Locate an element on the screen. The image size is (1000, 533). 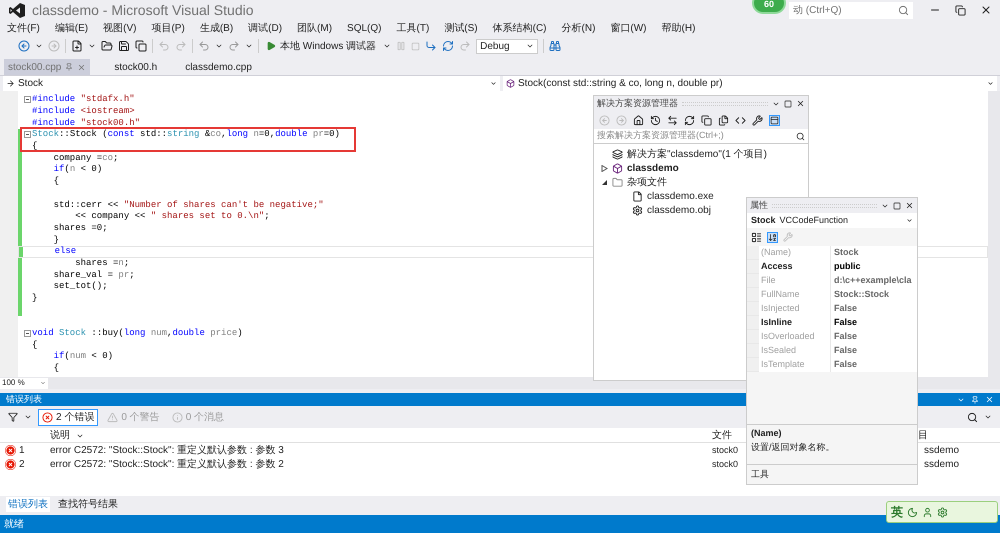
code-line: { is located at coordinates (56, 181).